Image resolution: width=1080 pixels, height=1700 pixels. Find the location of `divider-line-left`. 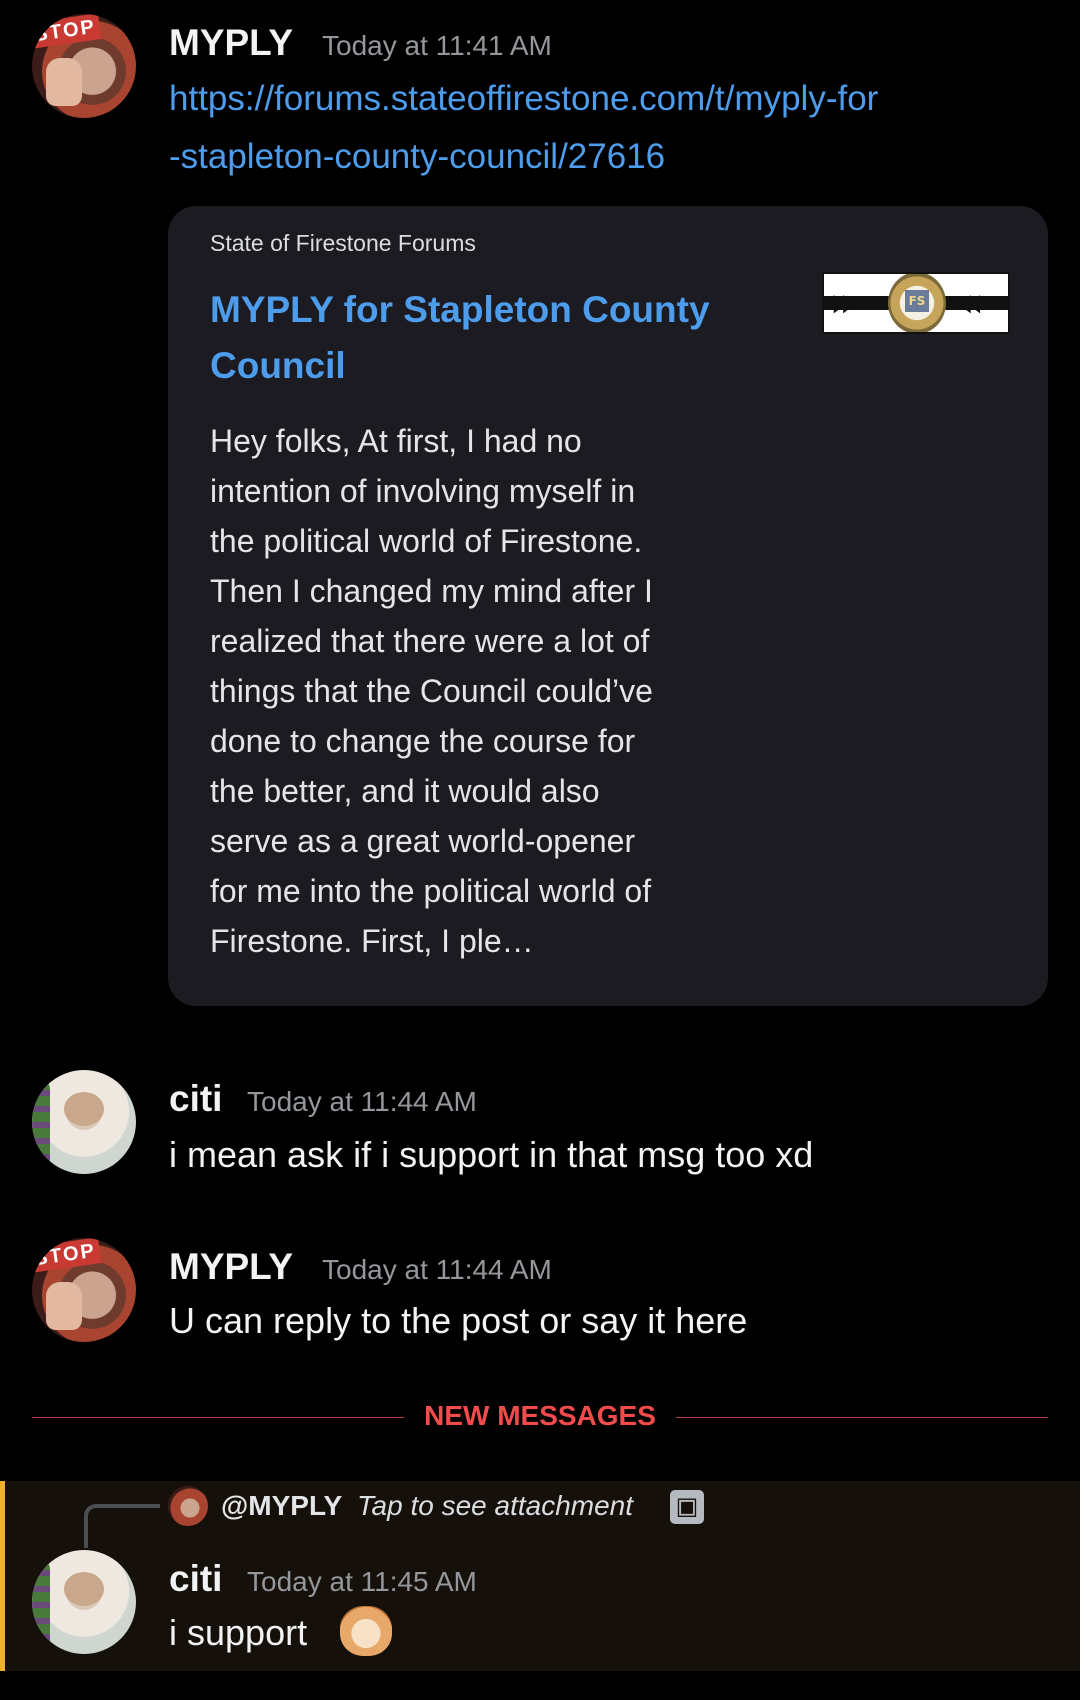

divider-line-left is located at coordinates (218, 1417).